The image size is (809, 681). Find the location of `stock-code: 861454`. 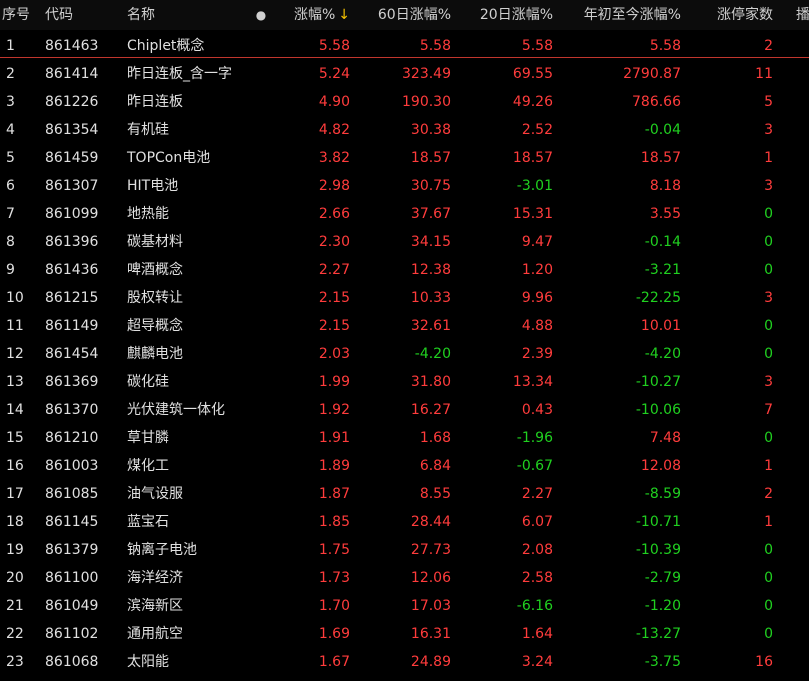

stock-code: 861454 is located at coordinates (72, 354).